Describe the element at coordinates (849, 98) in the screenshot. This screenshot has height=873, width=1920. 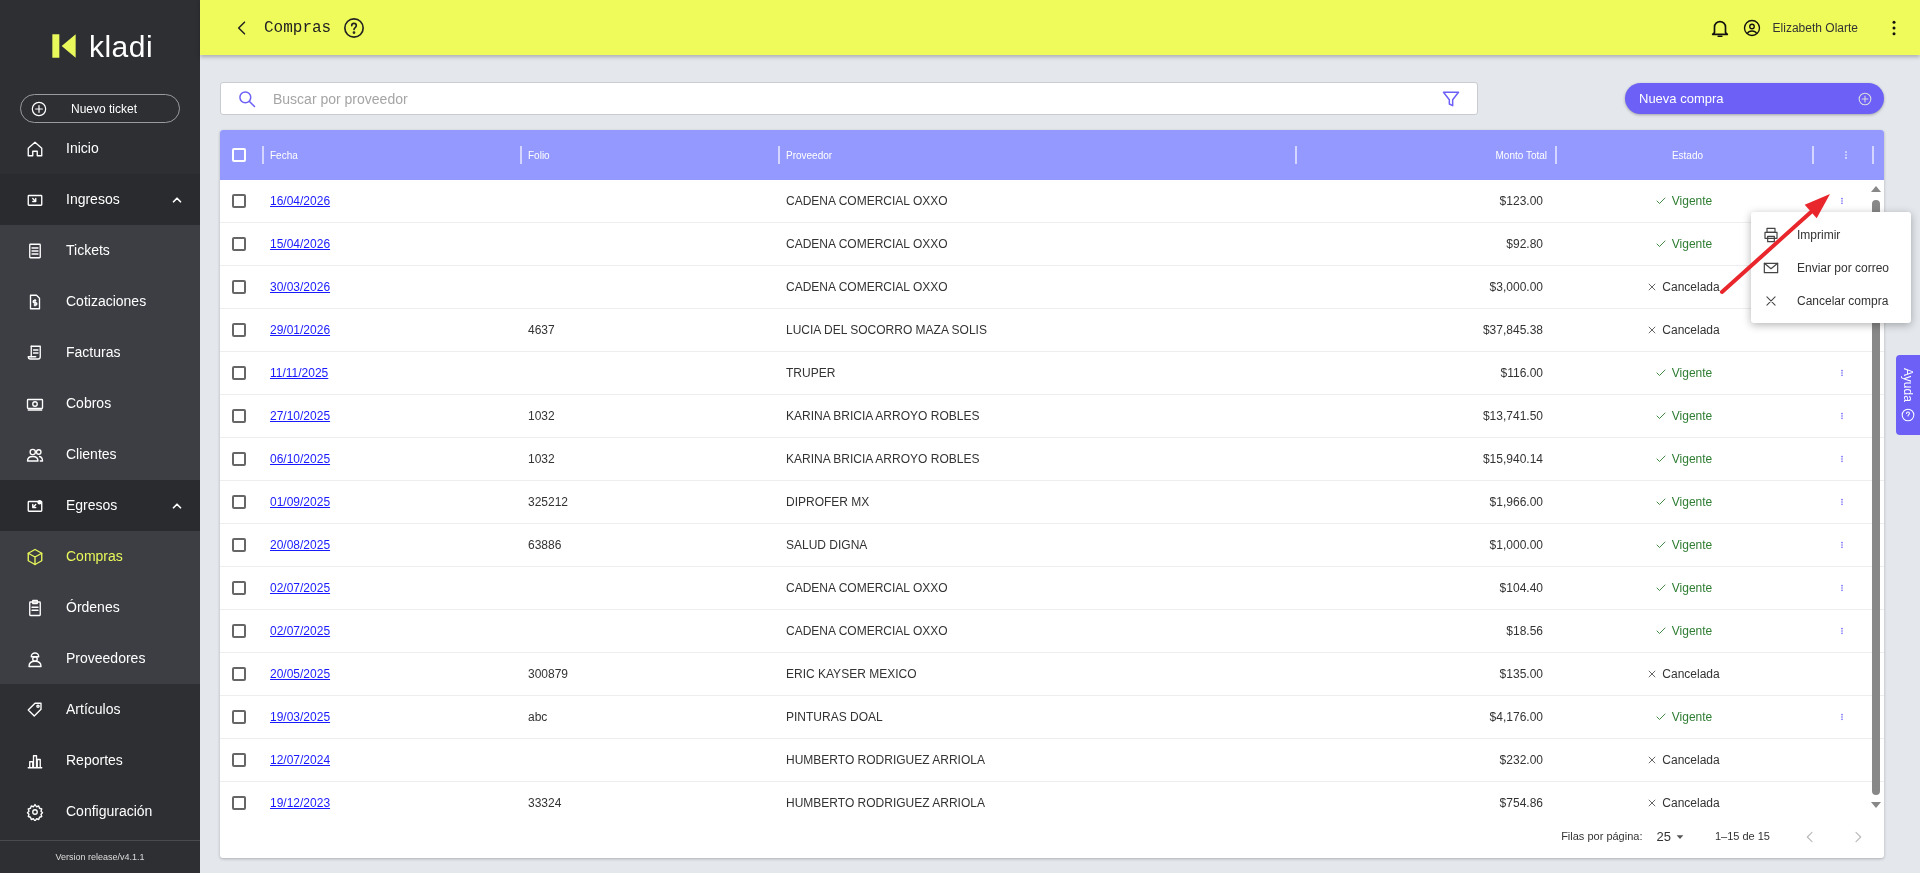
I see `search-bar: Buscar por proveedor` at that location.